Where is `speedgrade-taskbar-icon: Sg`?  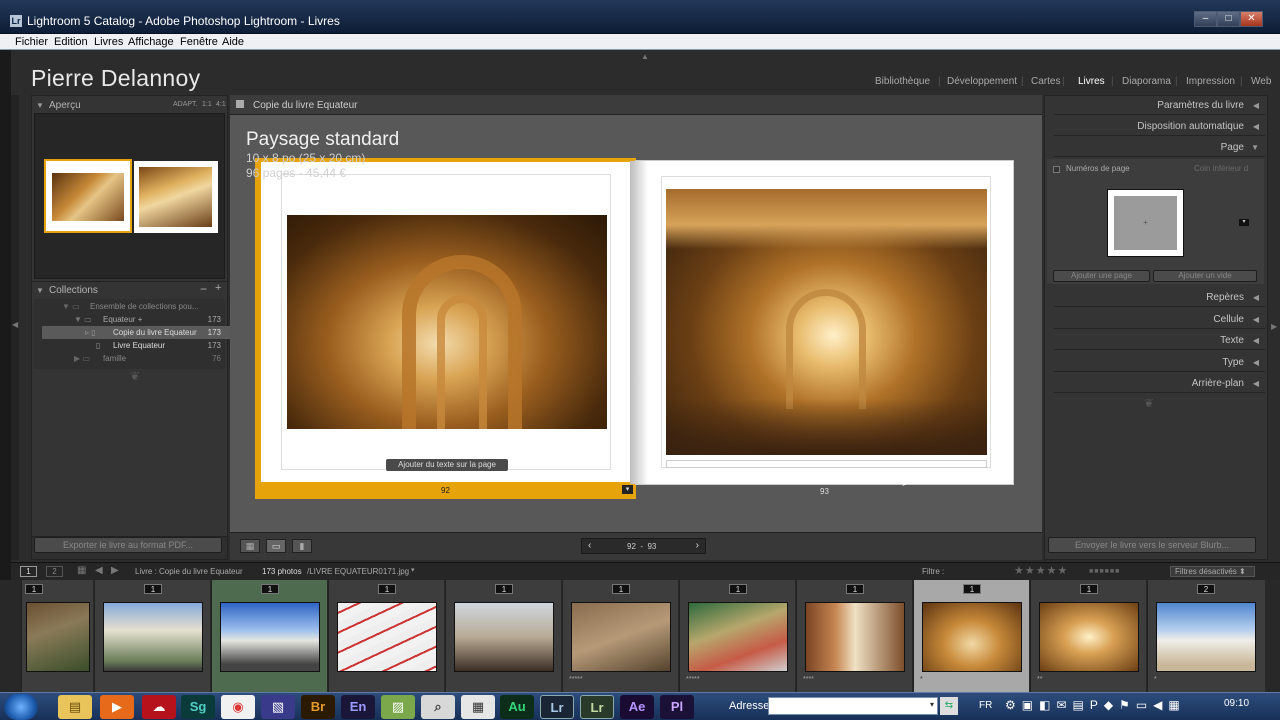 speedgrade-taskbar-icon: Sg is located at coordinates (198, 707).